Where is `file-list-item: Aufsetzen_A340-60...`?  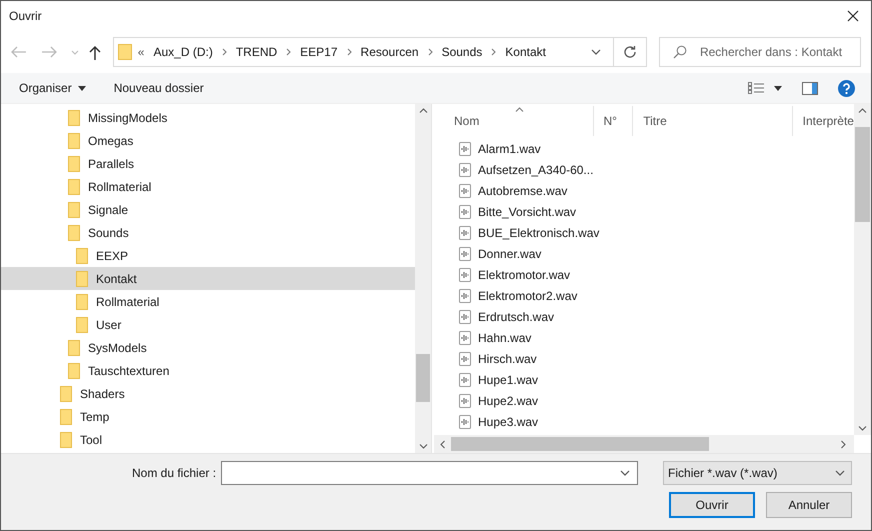
file-list-item: Aufsetzen_A340-60... is located at coordinates (644, 169).